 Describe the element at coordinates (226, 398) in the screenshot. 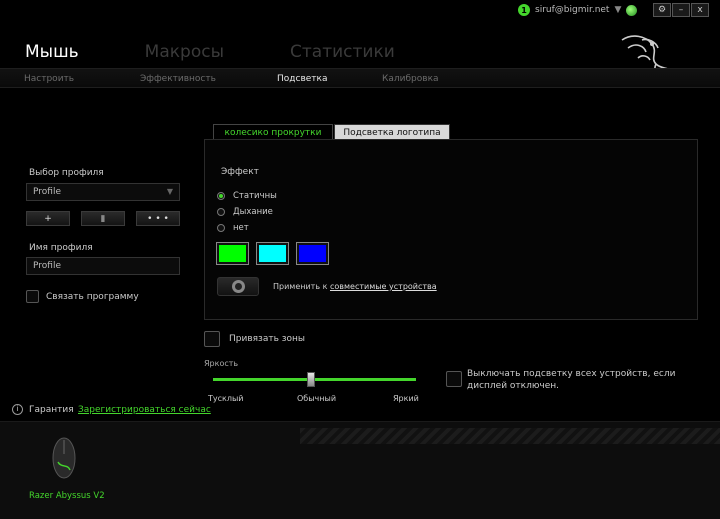

I see `brightness-dim-label: Тусклый` at that location.